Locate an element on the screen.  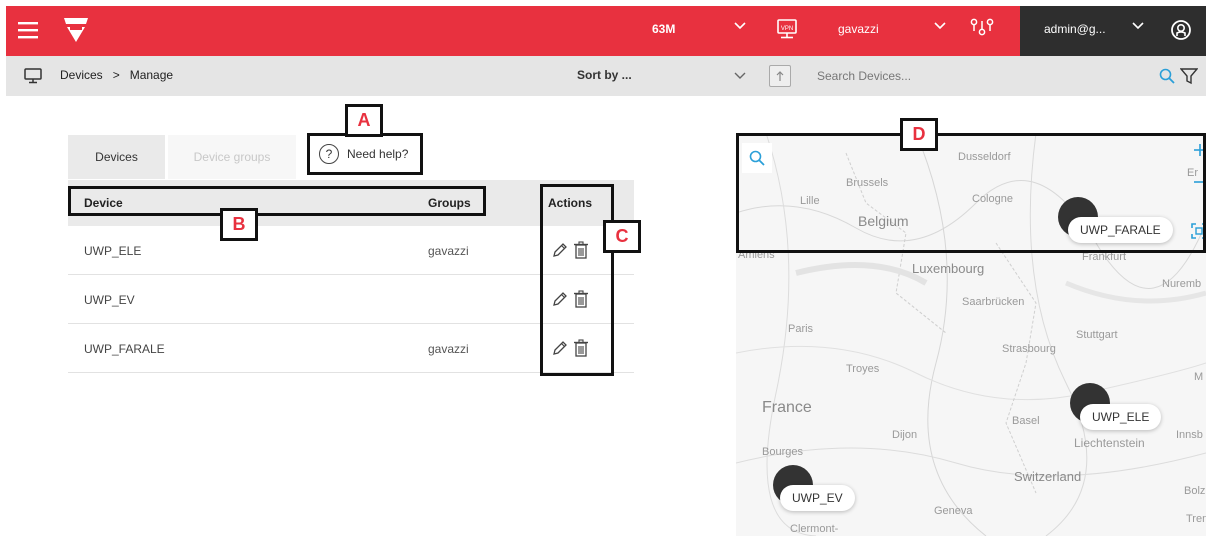
callout-a: A is located at coordinates (364, 120).